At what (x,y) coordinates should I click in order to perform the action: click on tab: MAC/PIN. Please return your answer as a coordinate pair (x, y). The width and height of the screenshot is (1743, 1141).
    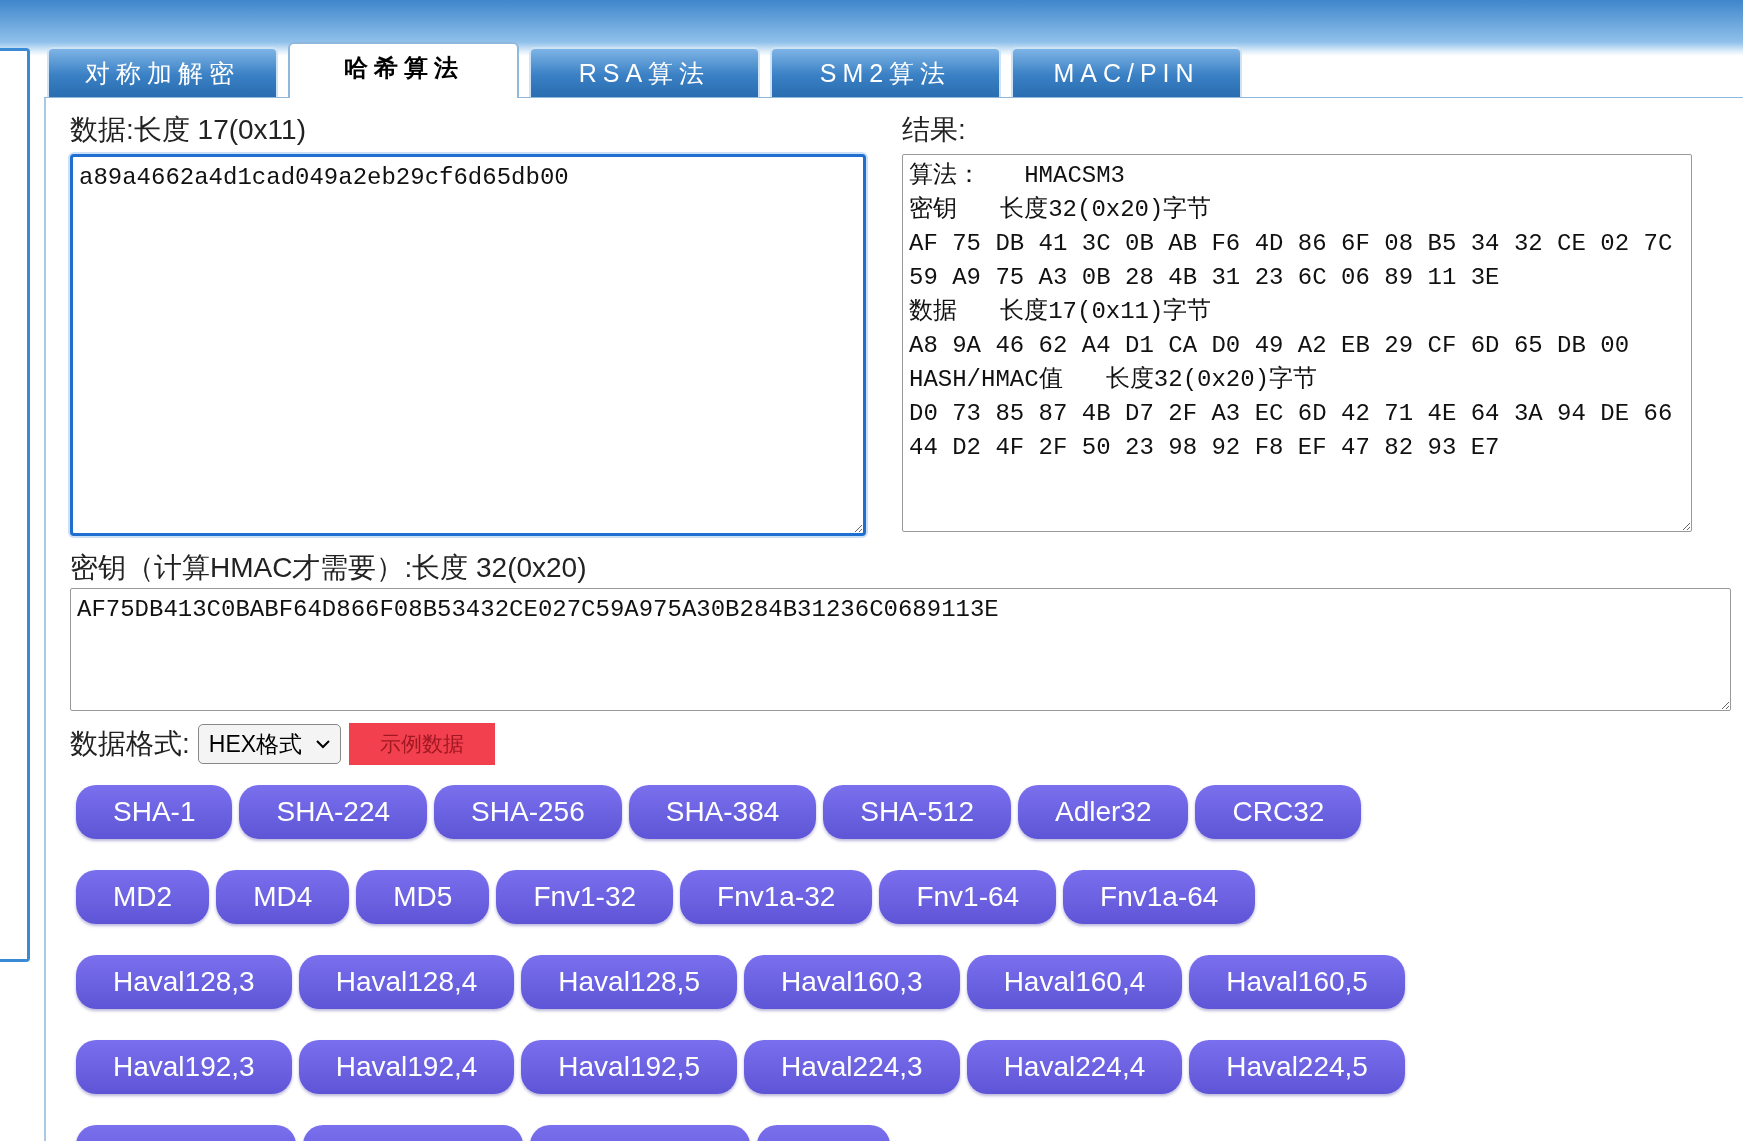
    Looking at the image, I should click on (1126, 72).